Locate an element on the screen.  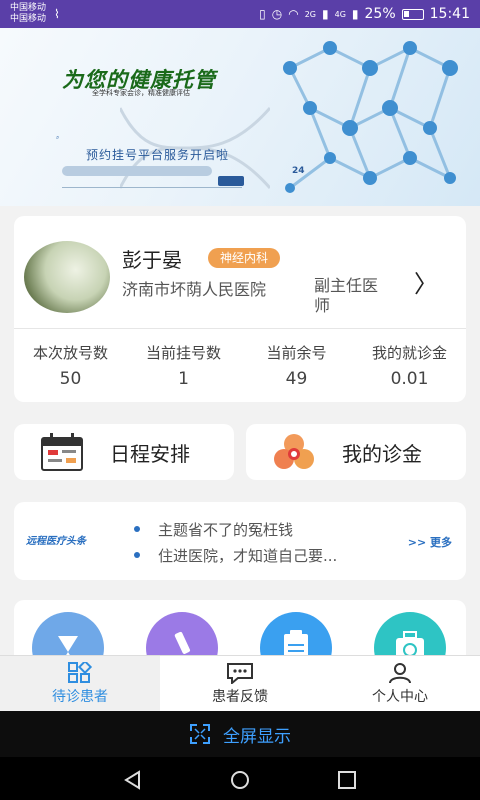
fund-label: 我的诊金 is located at coordinates (382, 453).